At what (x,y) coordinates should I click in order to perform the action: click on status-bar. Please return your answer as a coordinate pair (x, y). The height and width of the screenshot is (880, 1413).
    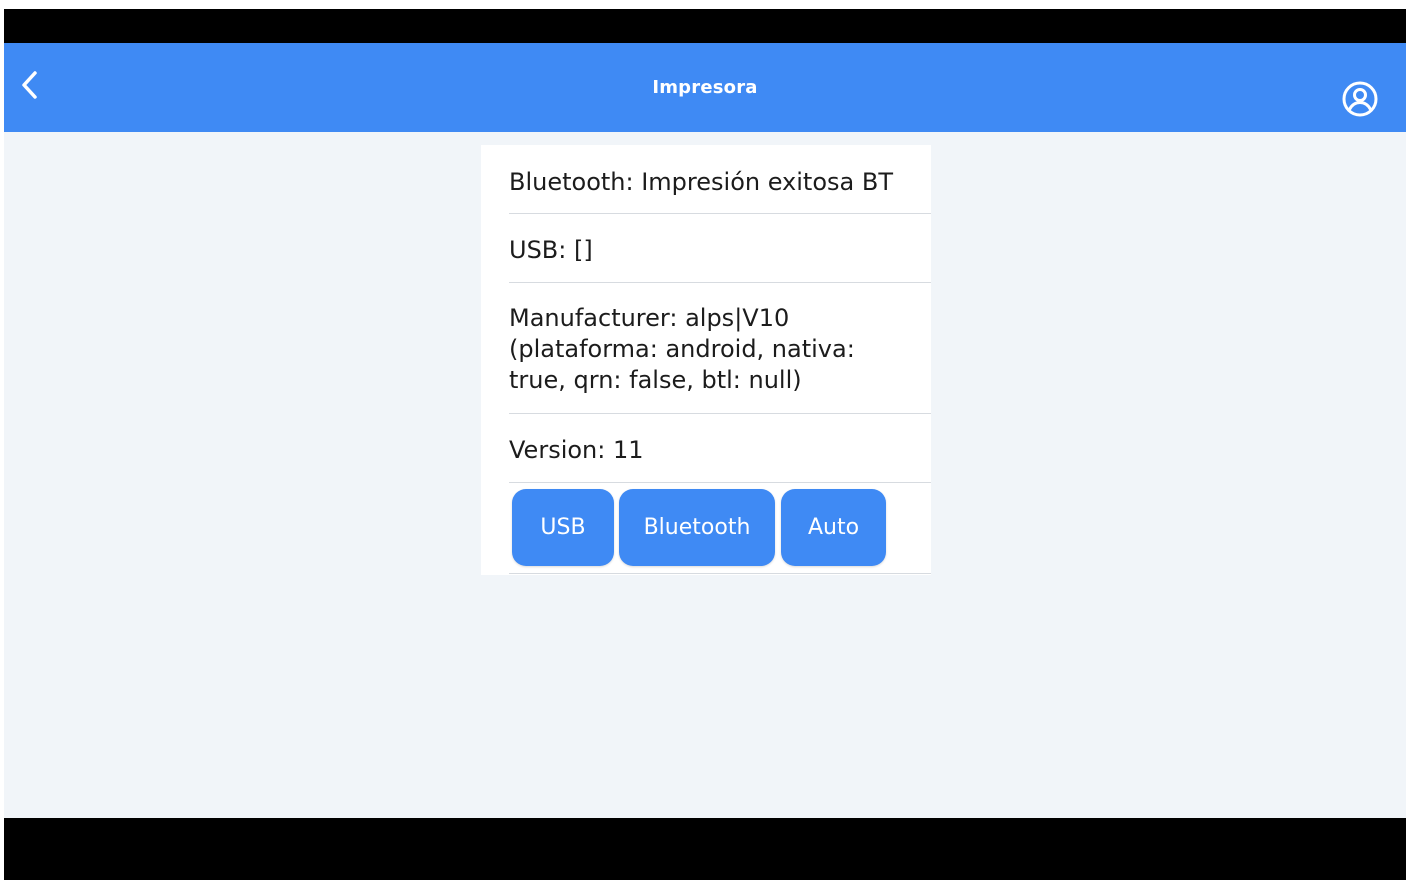
    Looking at the image, I should click on (705, 26).